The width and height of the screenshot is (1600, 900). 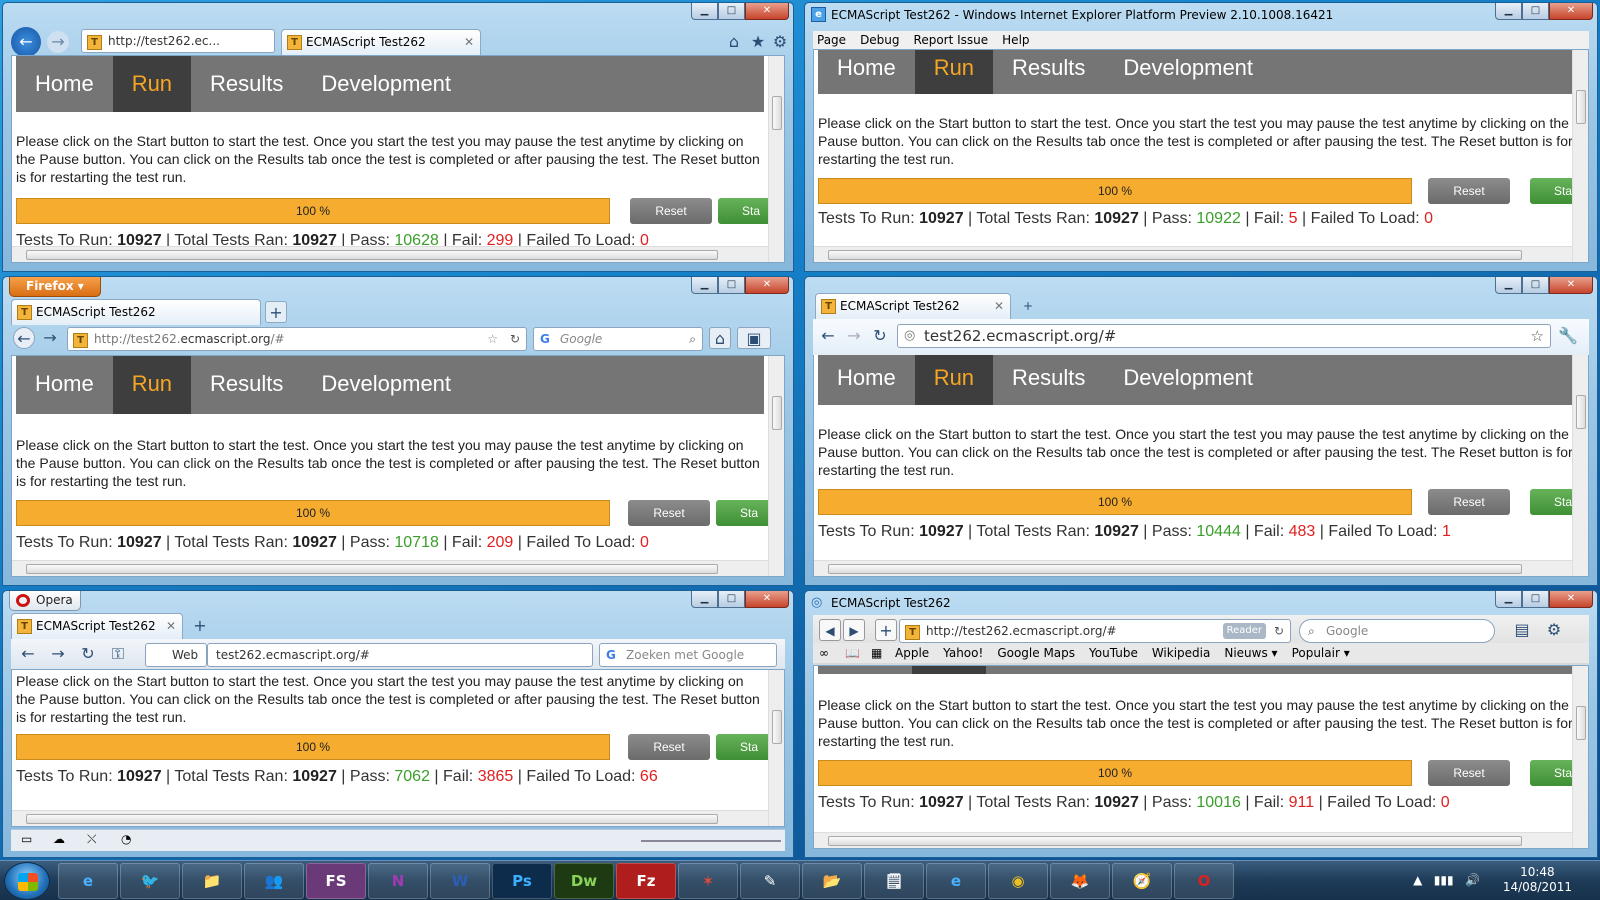 I want to click on taskbar-messenger-icon: 👥, so click(x=274, y=881).